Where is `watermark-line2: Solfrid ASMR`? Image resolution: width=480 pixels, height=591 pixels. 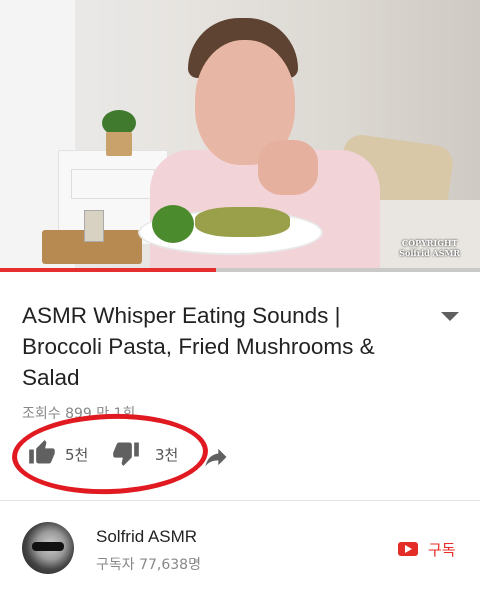 watermark-line2: Solfrid ASMR is located at coordinates (429, 253).